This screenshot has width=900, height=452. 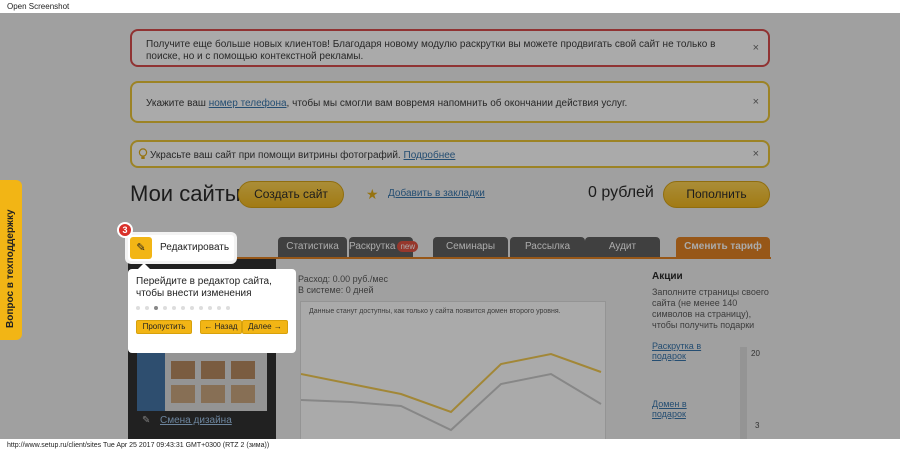 I want to click on tab-promotion: Раскрутка new, so click(x=384, y=247).